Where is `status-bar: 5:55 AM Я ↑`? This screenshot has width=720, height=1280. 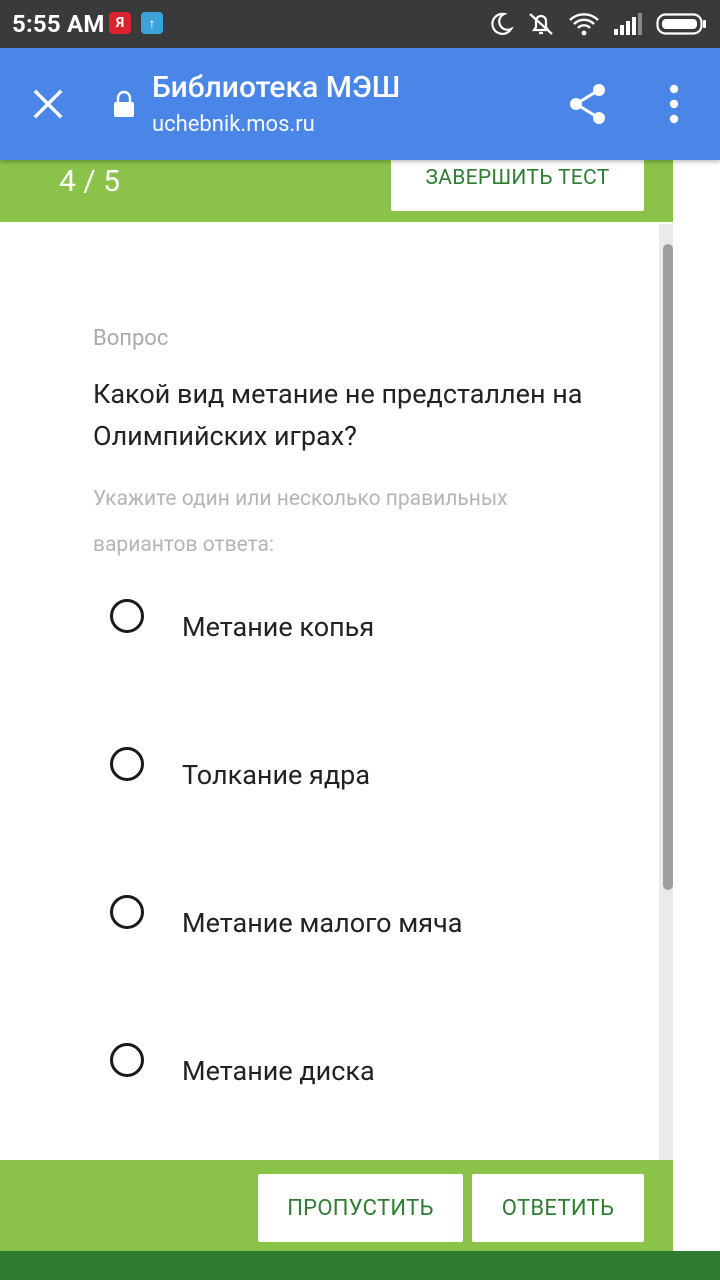
status-bar: 5:55 AM Я ↑ is located at coordinates (360, 24).